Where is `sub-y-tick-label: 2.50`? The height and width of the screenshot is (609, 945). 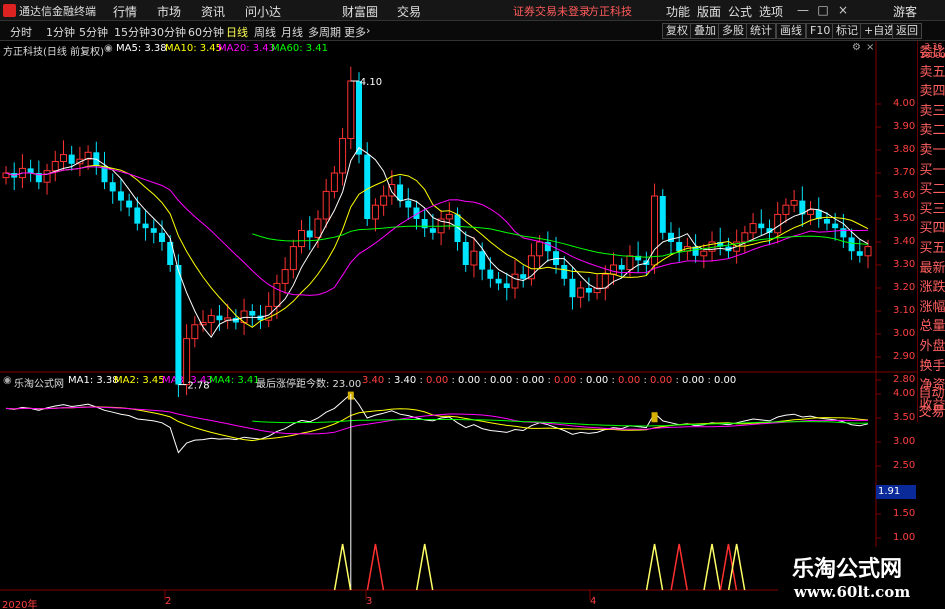
sub-y-tick-label: 2.50 is located at coordinates (904, 465).